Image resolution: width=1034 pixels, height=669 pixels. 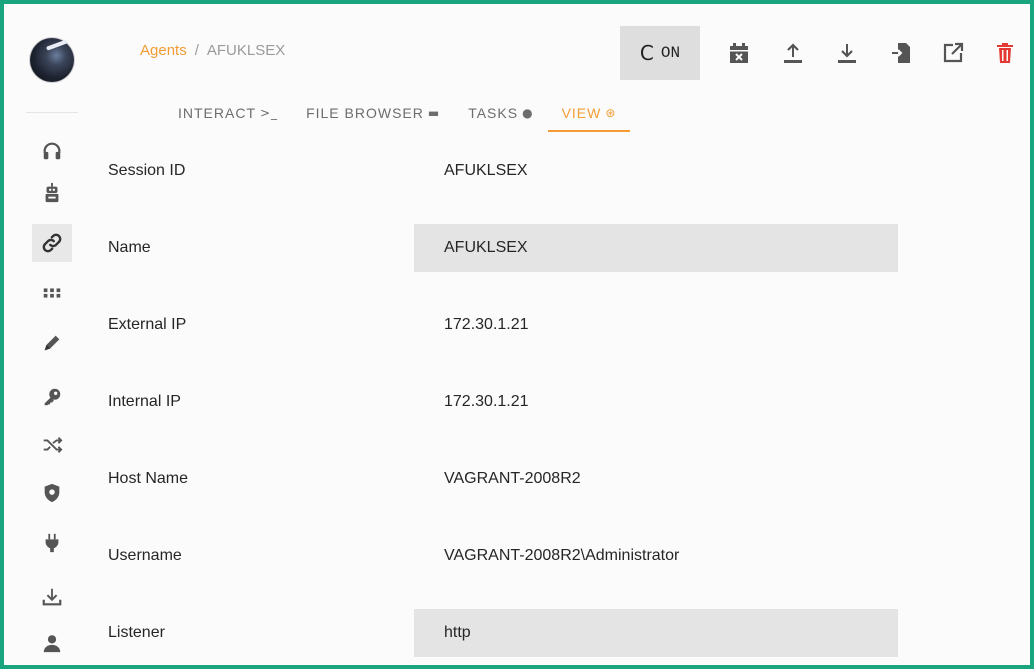 I want to click on grid-dots-icon, so click(x=52, y=293).